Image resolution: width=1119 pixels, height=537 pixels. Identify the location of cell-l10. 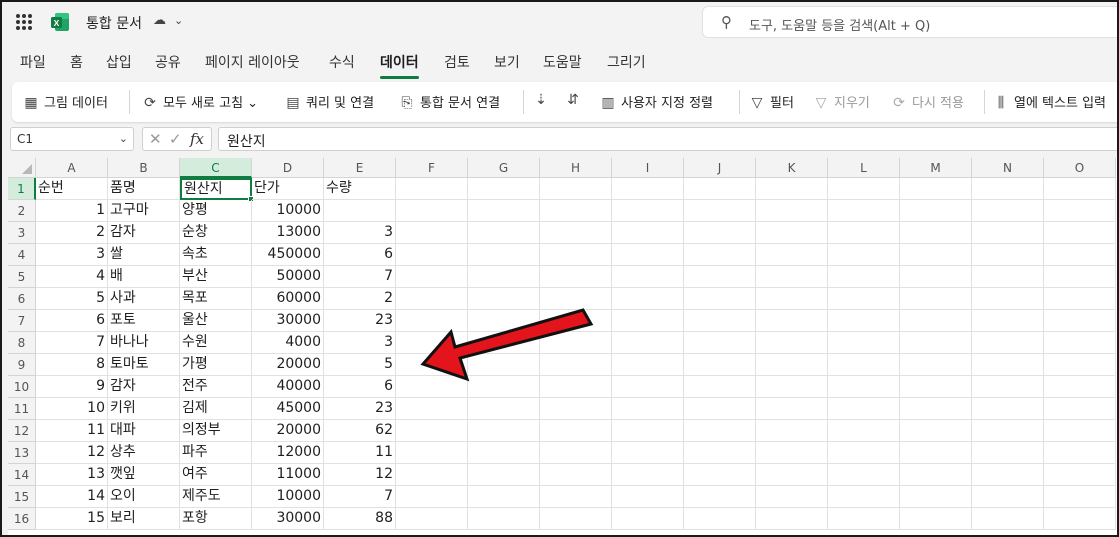
(864, 387).